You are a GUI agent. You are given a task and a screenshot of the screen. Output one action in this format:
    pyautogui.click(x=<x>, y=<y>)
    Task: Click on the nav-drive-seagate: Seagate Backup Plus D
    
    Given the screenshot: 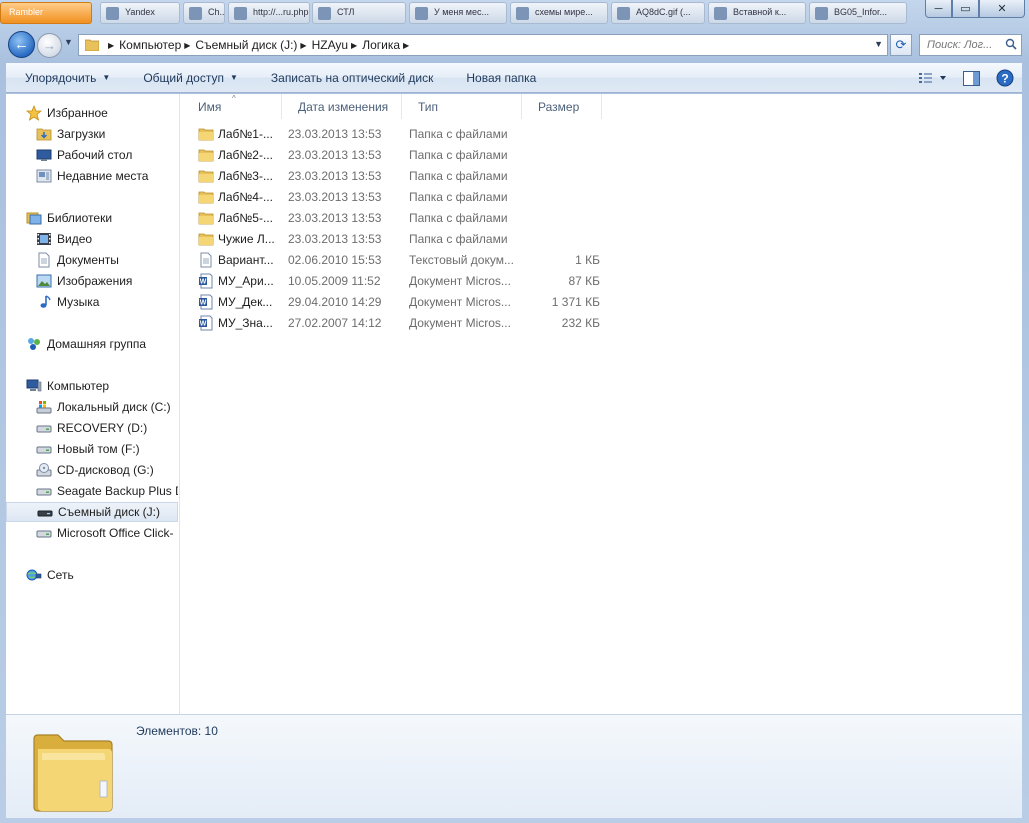 What is the action you would take?
    pyautogui.click(x=92, y=491)
    